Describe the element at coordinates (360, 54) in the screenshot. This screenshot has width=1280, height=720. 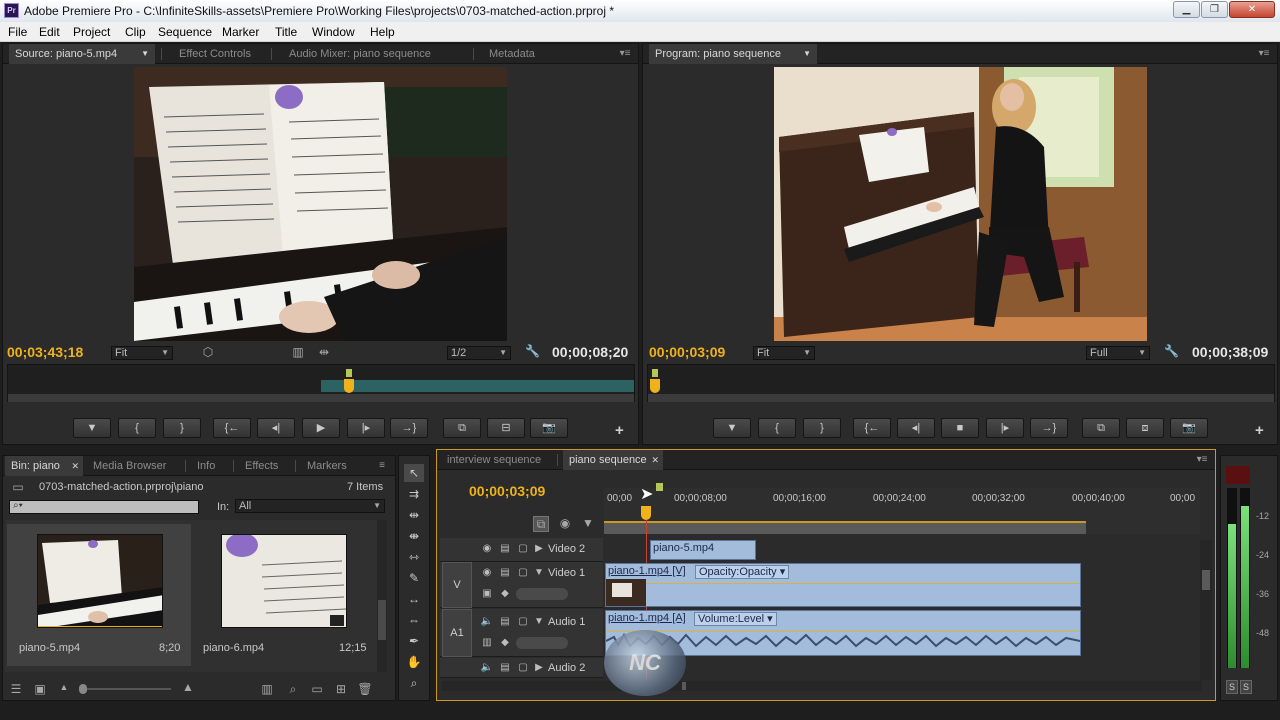
I see `tab-audio-mixer: Audio Mixer: piano sequence` at that location.